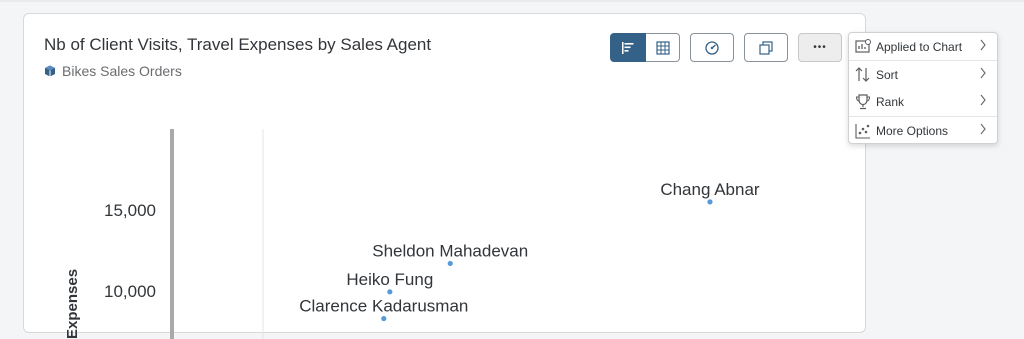 The width and height of the screenshot is (1024, 339). I want to click on gauge-button, so click(712, 47).